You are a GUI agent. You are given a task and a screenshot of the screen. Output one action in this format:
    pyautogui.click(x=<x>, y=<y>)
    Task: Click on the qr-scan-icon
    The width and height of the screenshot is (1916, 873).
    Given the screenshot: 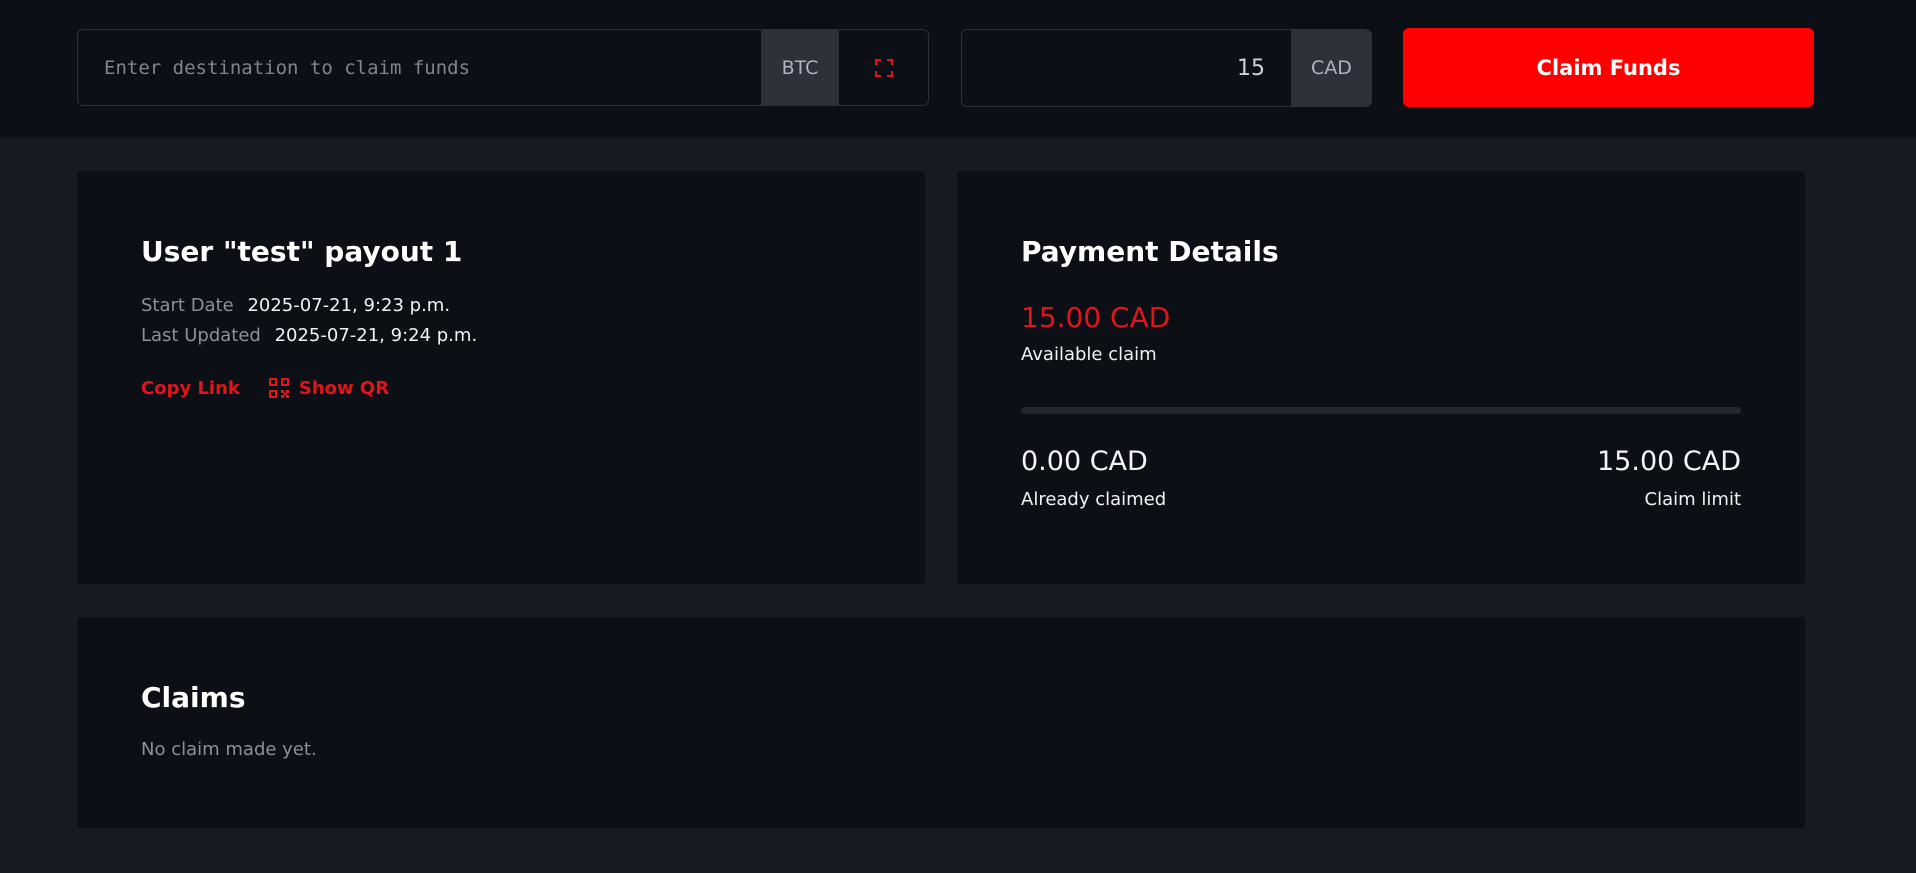 What is the action you would take?
    pyautogui.click(x=883, y=67)
    